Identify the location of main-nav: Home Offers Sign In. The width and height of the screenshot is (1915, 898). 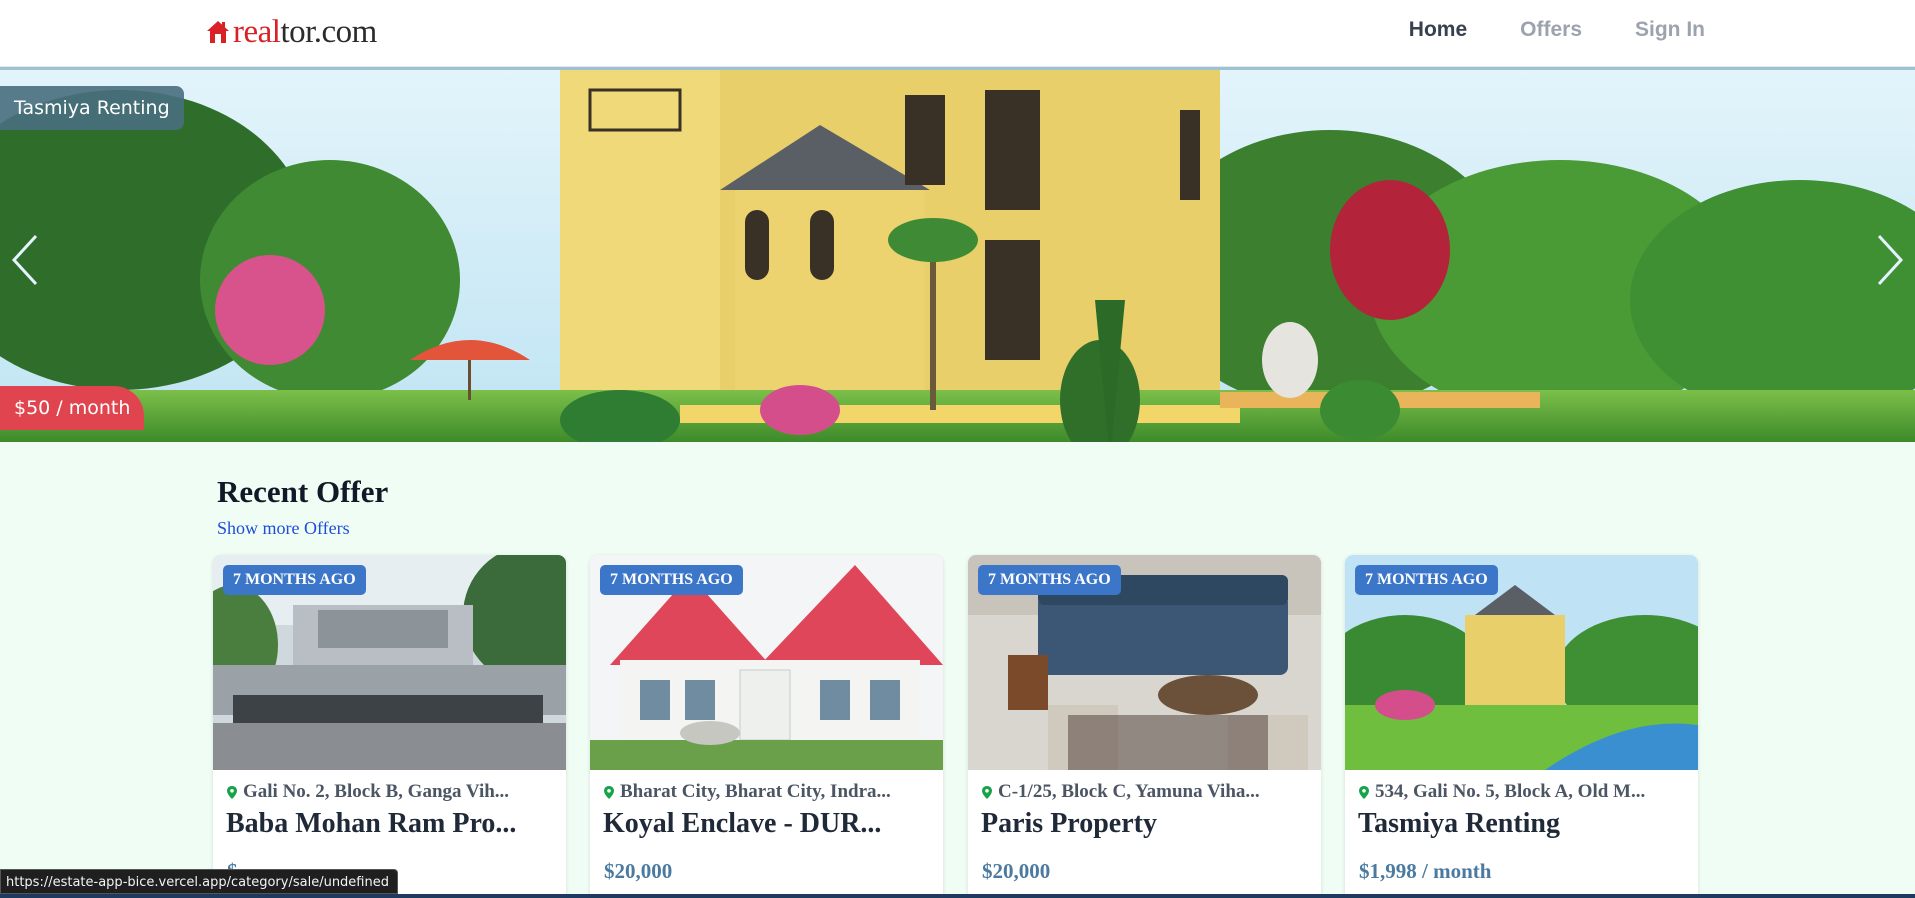
(1557, 30).